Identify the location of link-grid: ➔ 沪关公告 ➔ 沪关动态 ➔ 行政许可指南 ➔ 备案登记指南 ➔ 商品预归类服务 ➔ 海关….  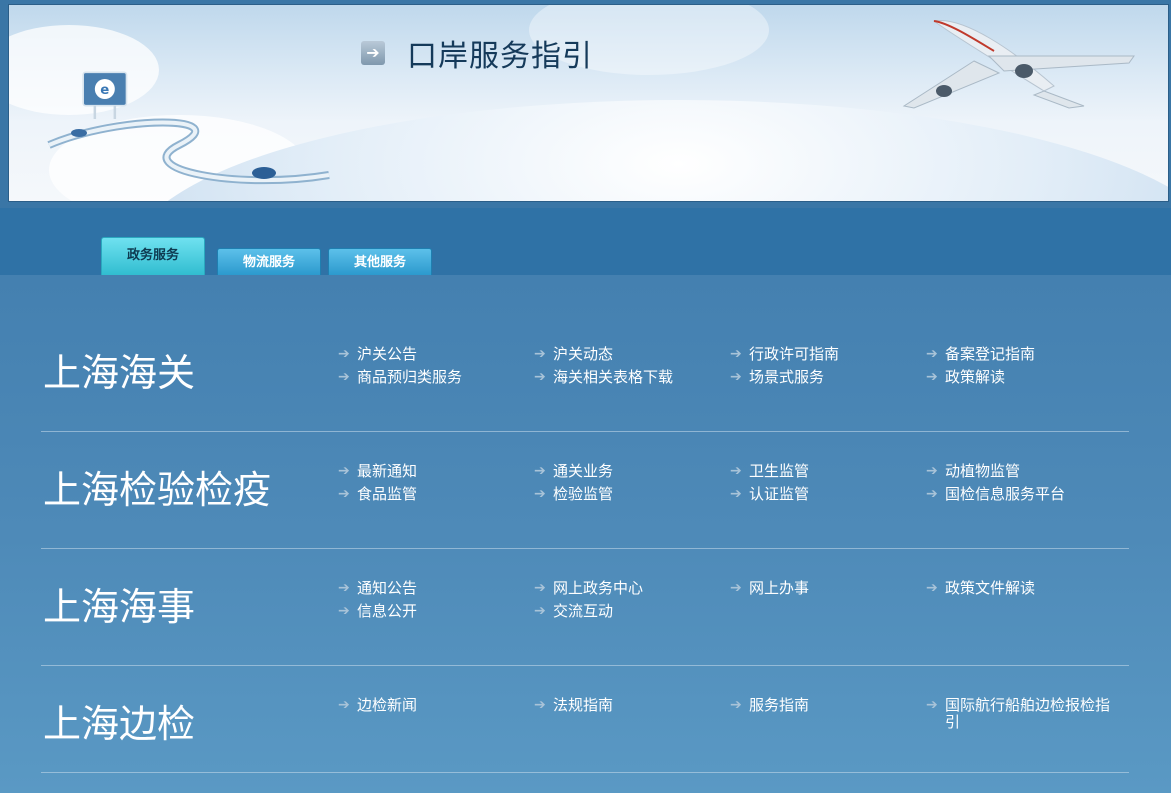
(733, 366).